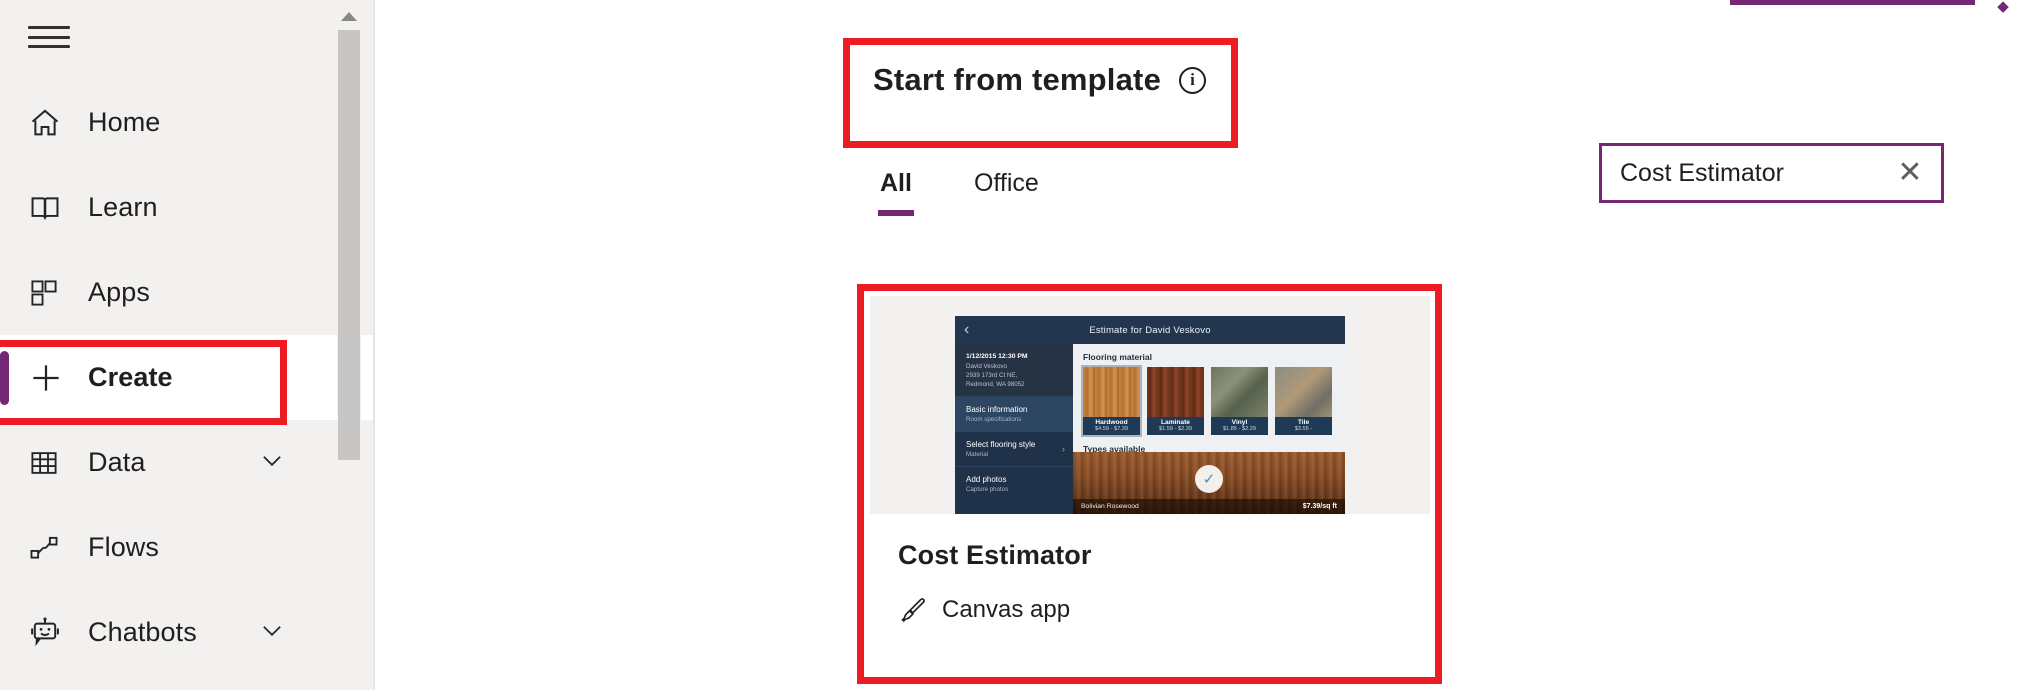 Image resolution: width=2025 pixels, height=690 pixels. I want to click on sidebar-item-apps: Apps, so click(187, 292).